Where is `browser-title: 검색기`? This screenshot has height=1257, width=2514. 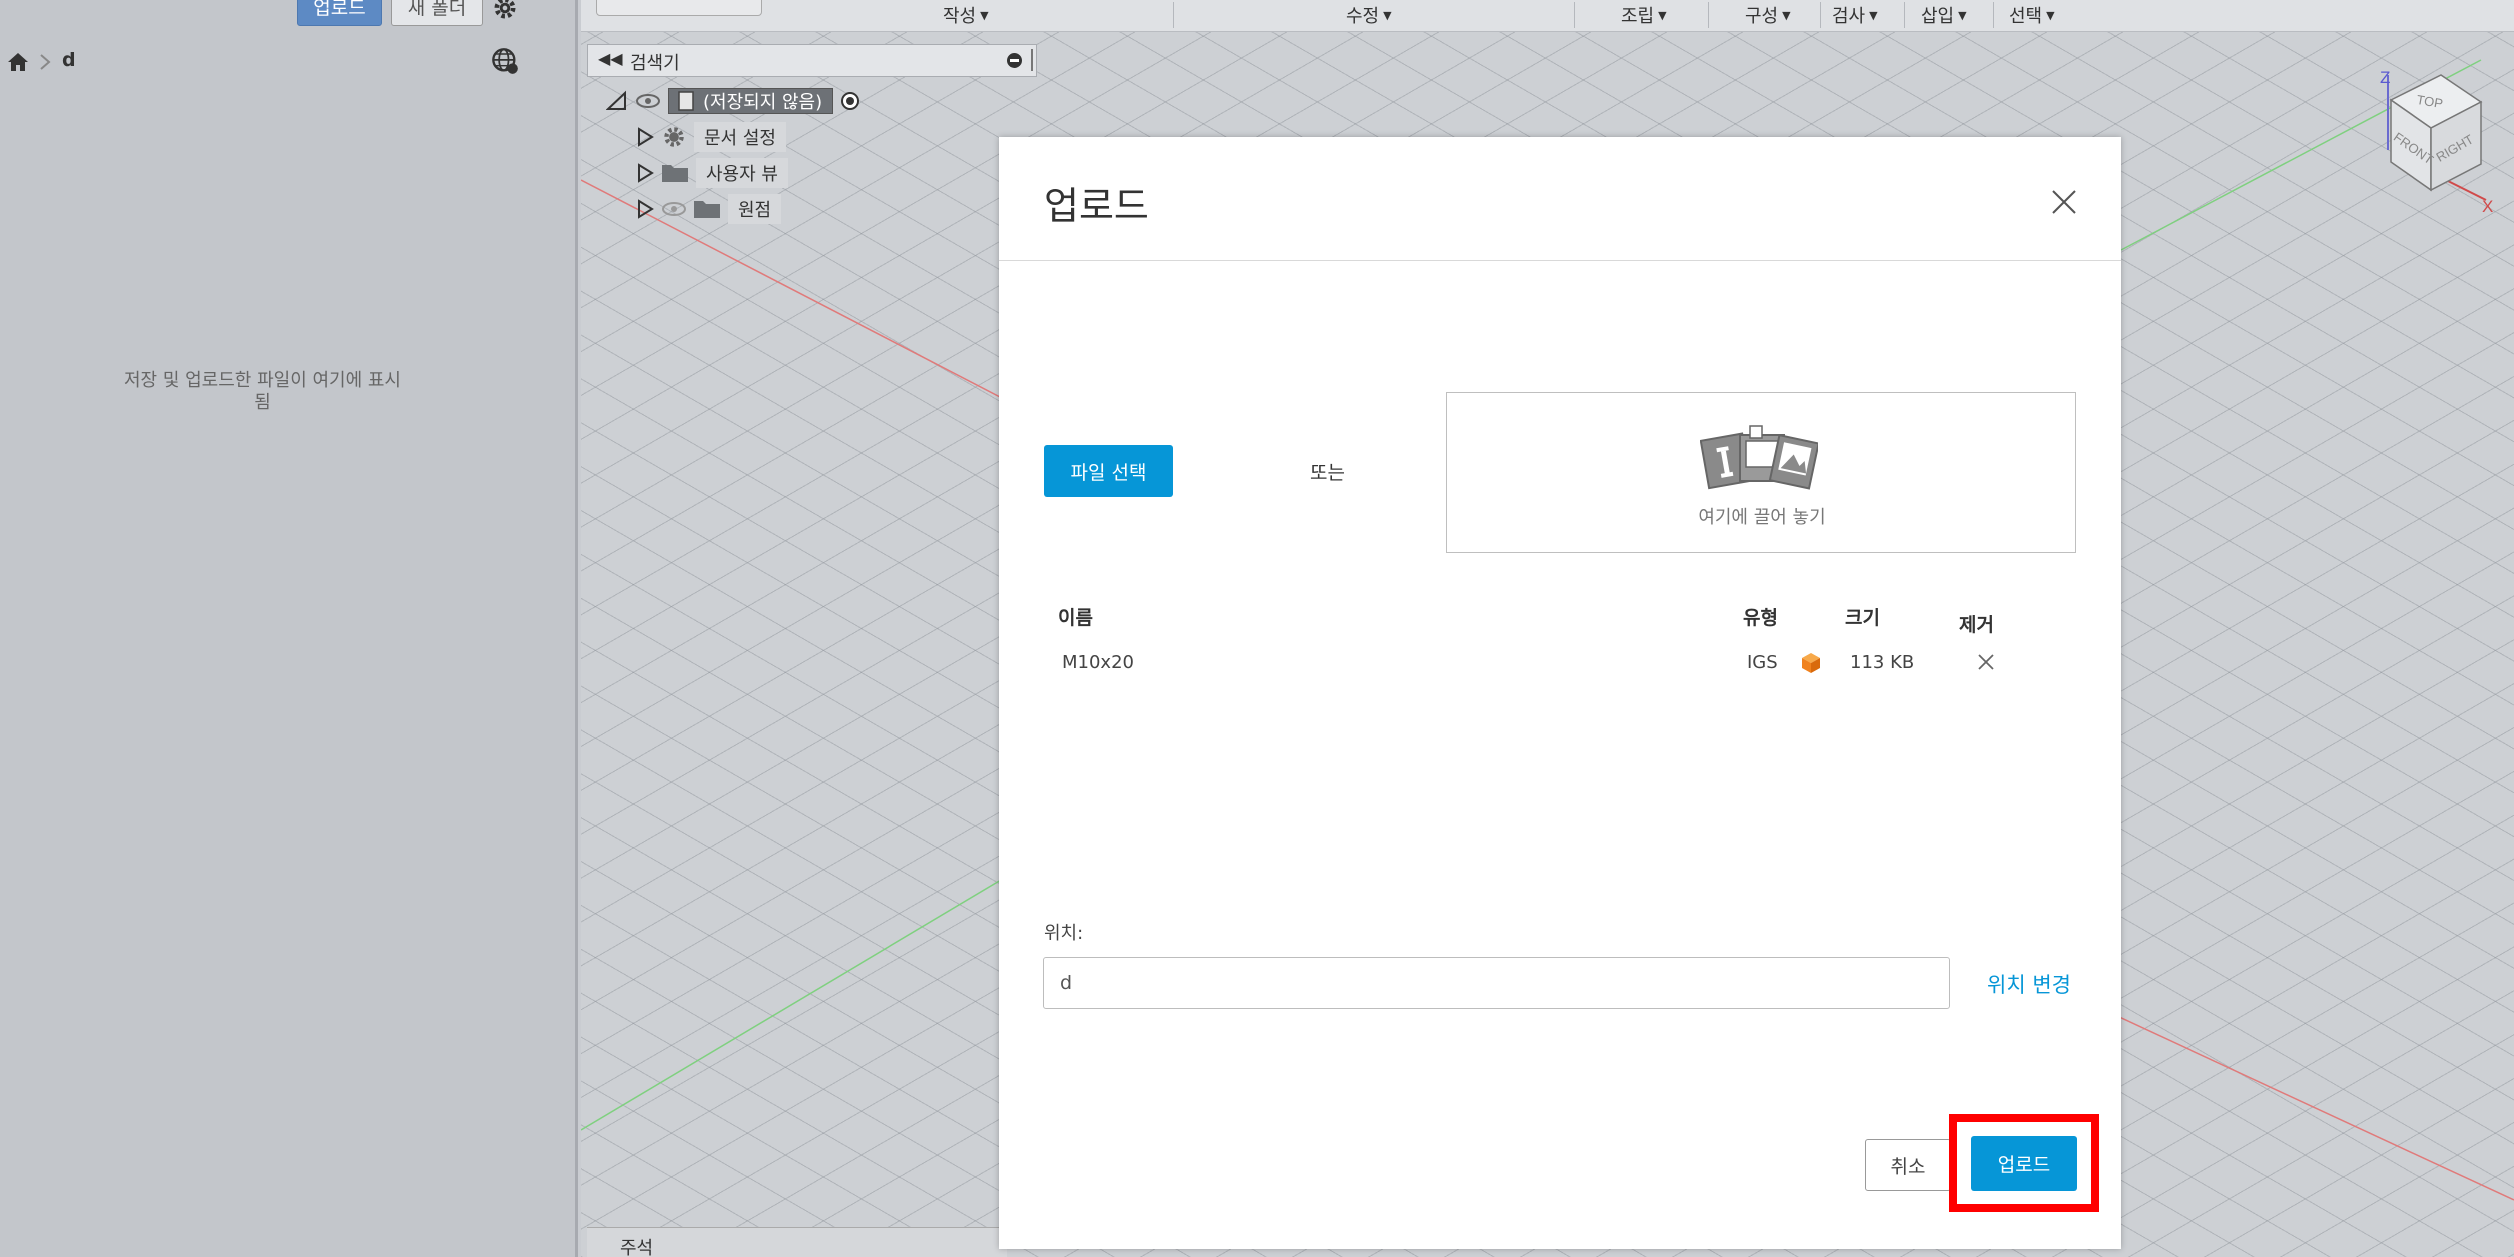 browser-title: 검색기 is located at coordinates (655, 63).